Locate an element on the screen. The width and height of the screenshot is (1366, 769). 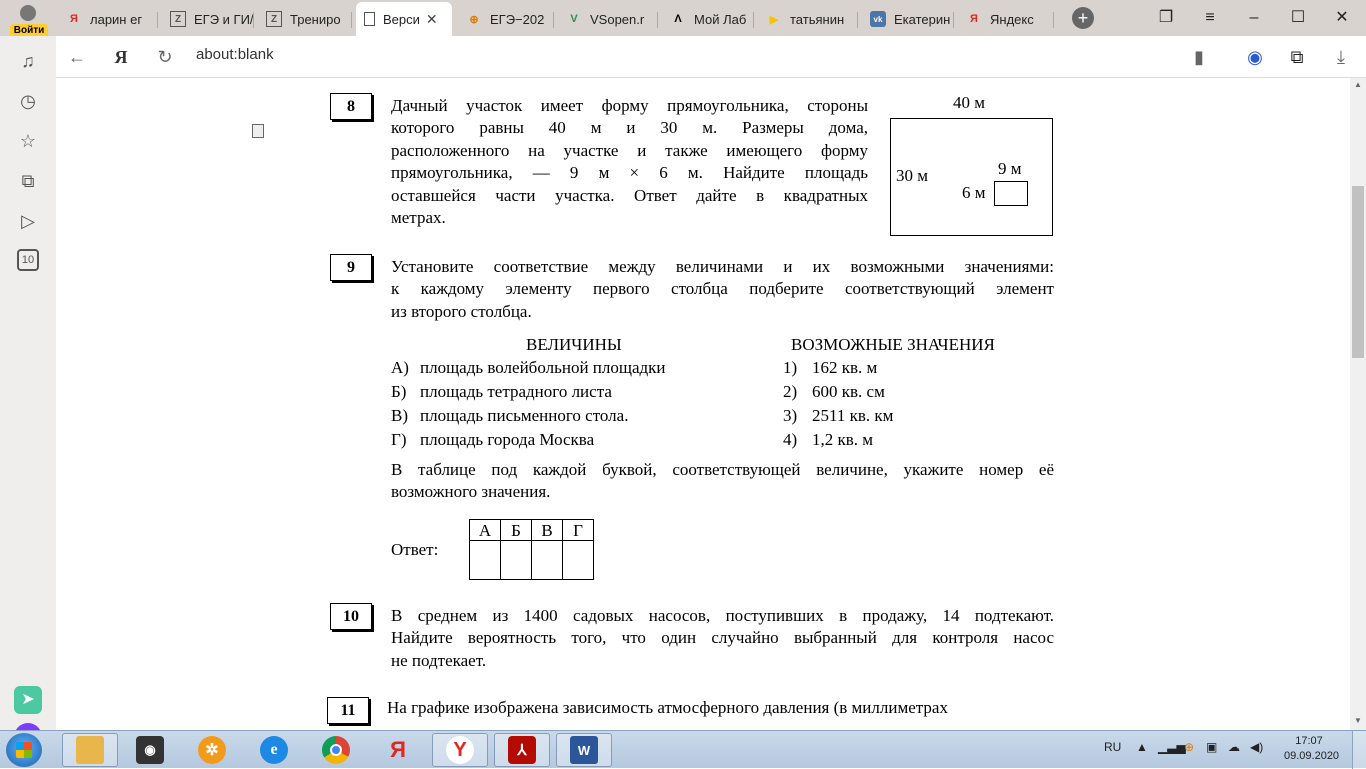
volume-icon: ◀) is located at coordinates (1256, 747).